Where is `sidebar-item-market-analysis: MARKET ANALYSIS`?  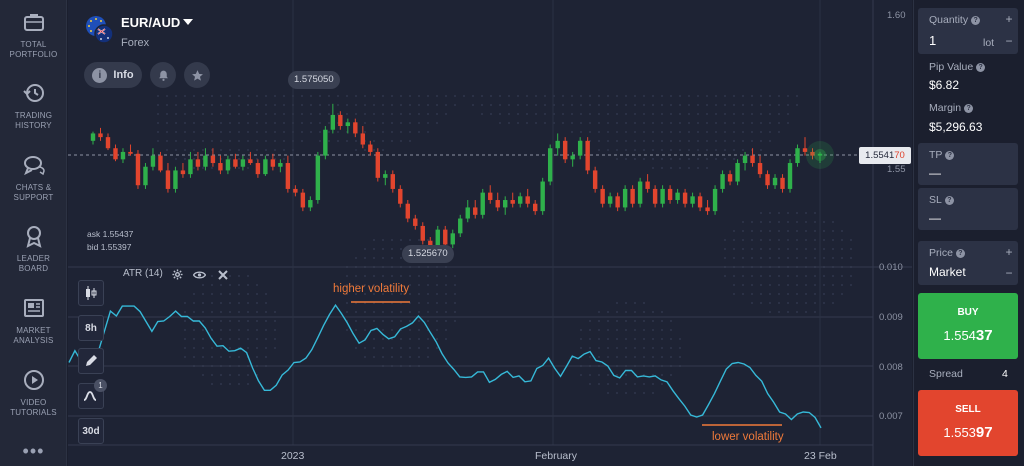 sidebar-item-market-analysis: MARKET ANALYSIS is located at coordinates (33, 321).